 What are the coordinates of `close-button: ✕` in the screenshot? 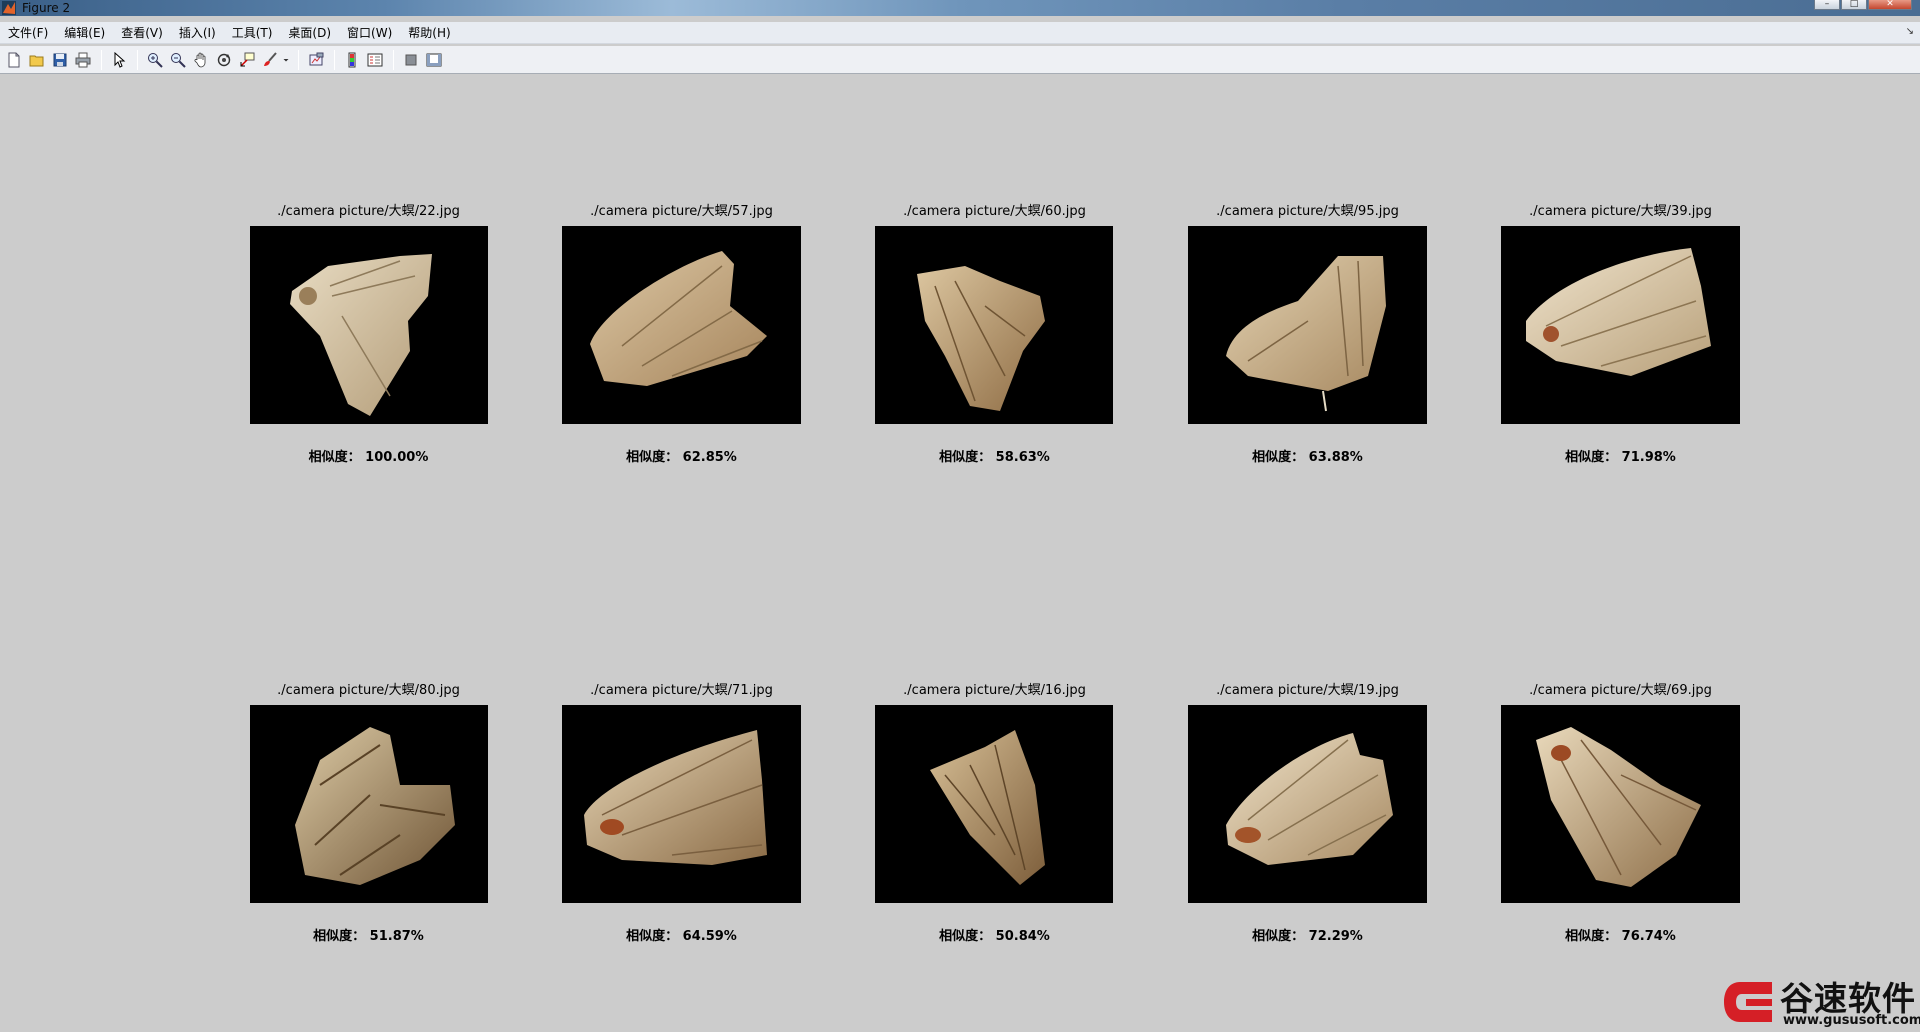 It's located at (1890, 5).